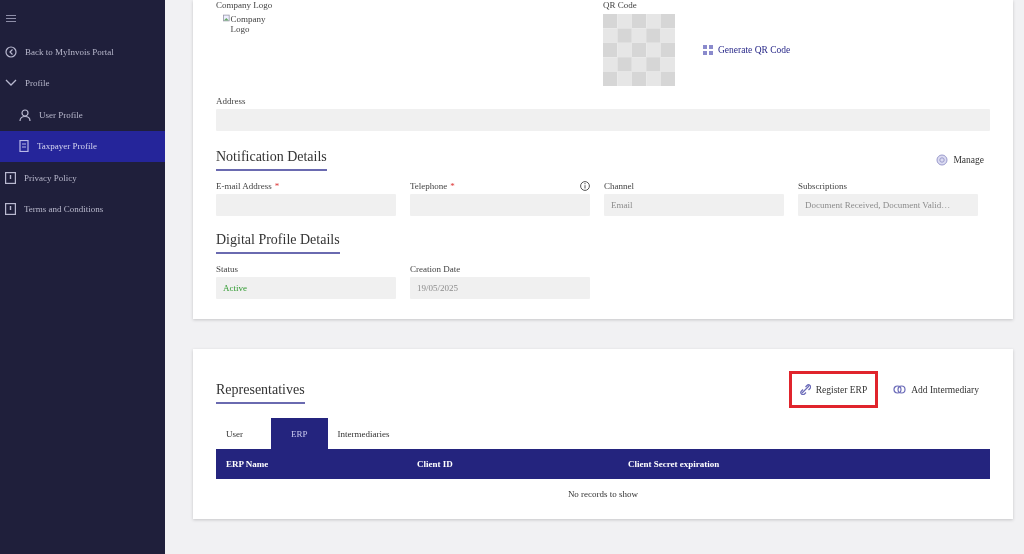 This screenshot has height=554, width=1024. I want to click on grid-icon, so click(708, 50).